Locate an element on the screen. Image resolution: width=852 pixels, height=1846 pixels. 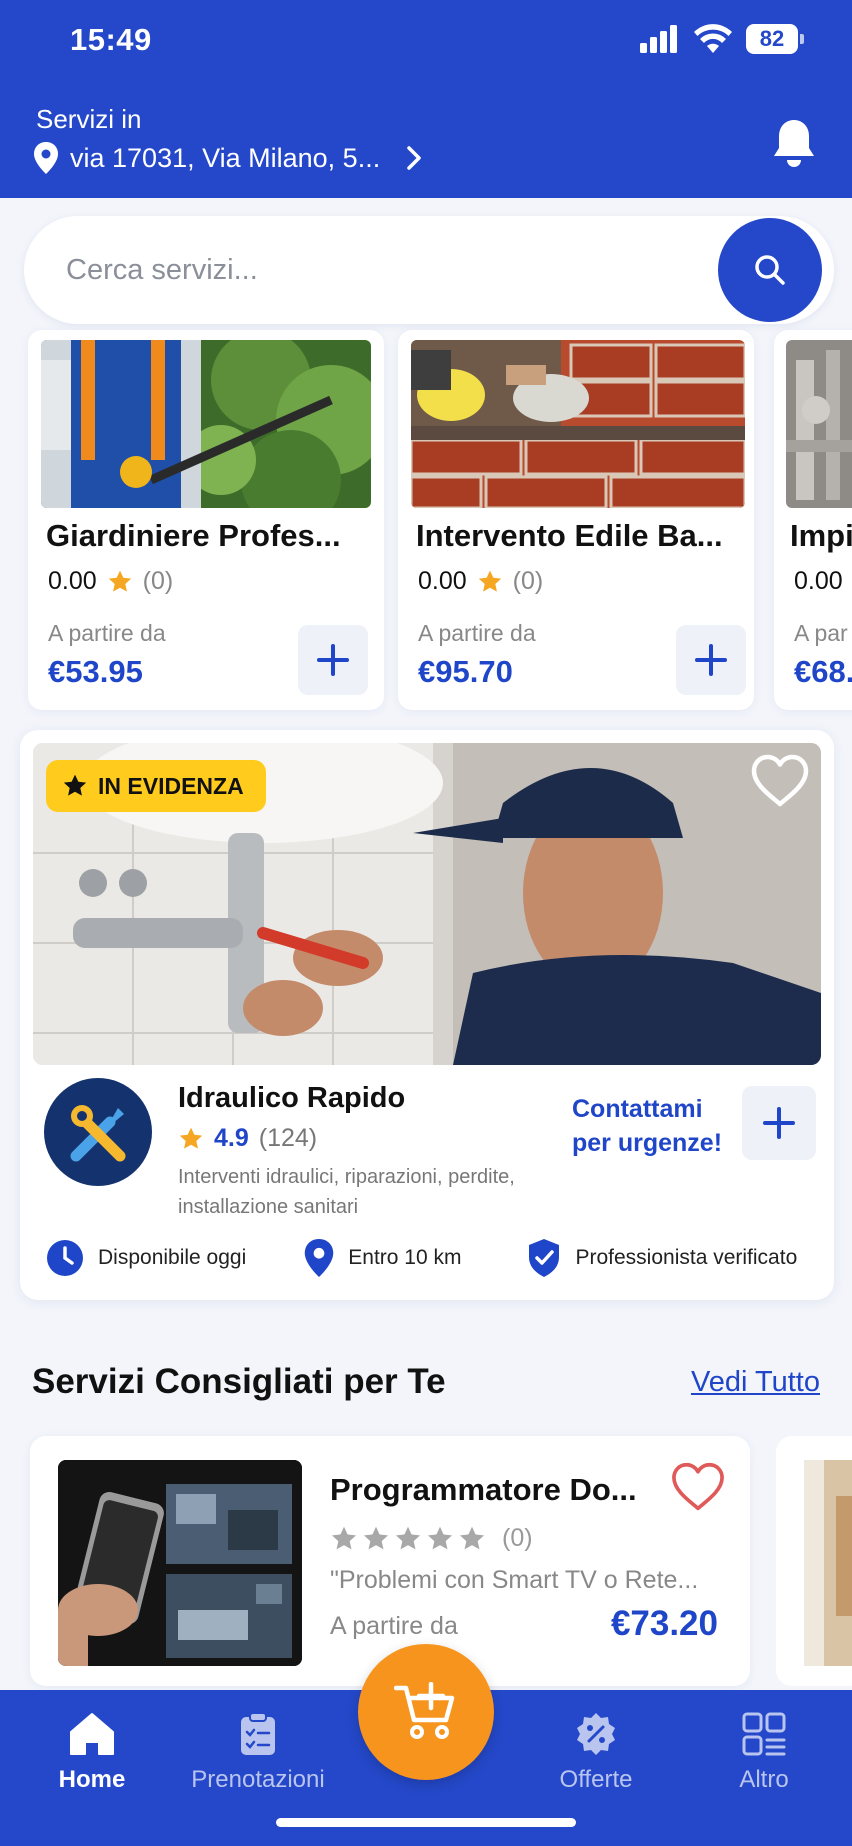
nav-label: Offerte is located at coordinates (596, 1779).